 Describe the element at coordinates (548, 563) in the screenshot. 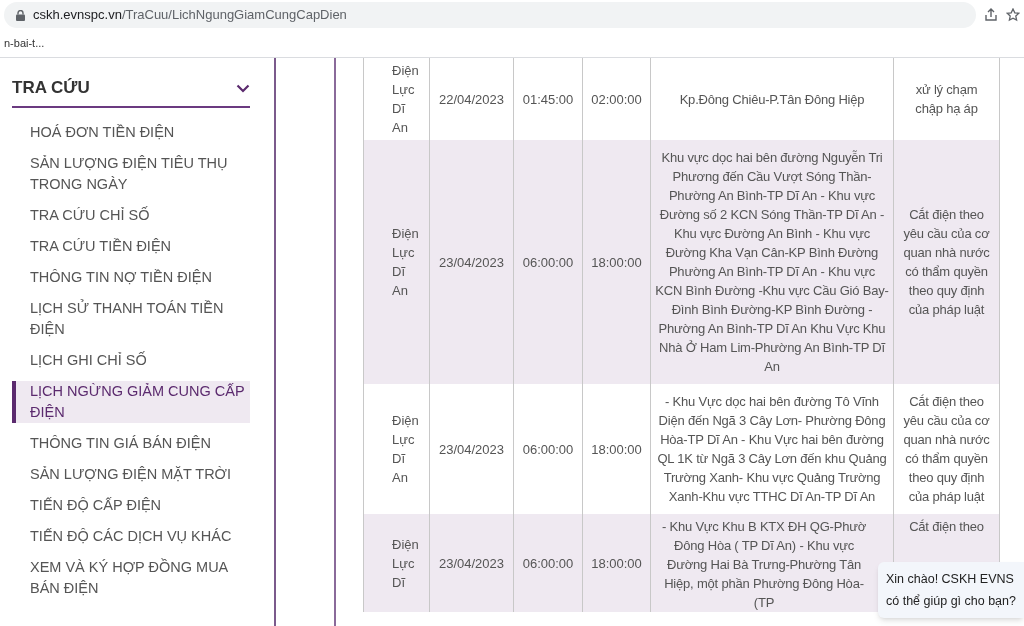

I see `start-time-cell: 06:00:00` at that location.